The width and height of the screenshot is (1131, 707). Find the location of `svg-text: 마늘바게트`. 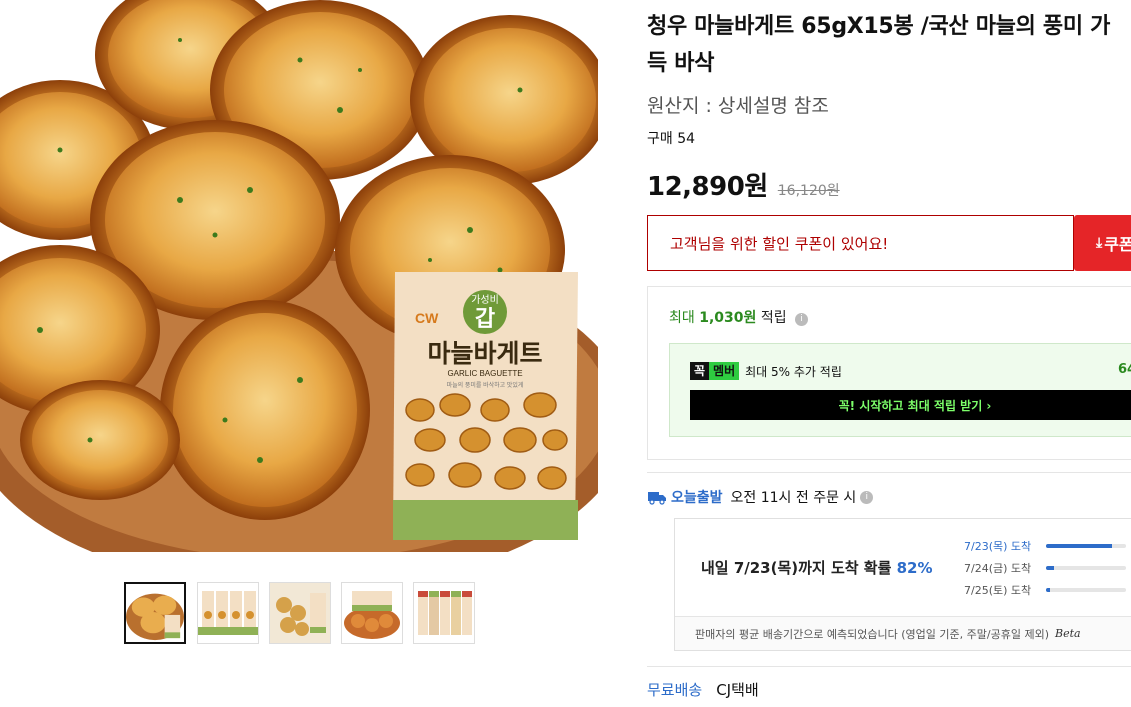

svg-text: 마늘바게트 is located at coordinates (484, 354).